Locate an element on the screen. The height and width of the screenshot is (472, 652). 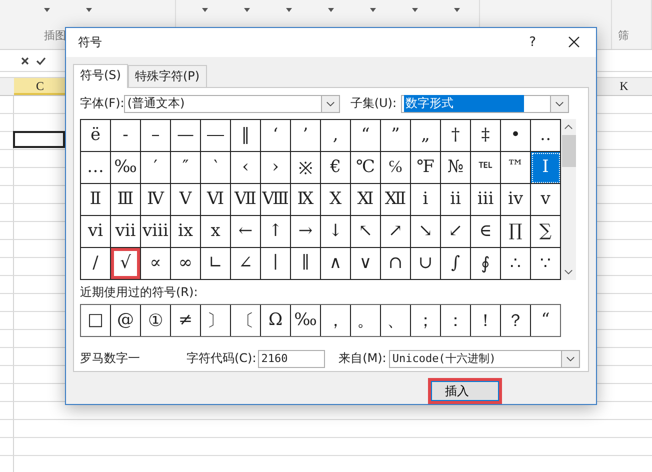
symbol-cell: ⅸ is located at coordinates (186, 232).